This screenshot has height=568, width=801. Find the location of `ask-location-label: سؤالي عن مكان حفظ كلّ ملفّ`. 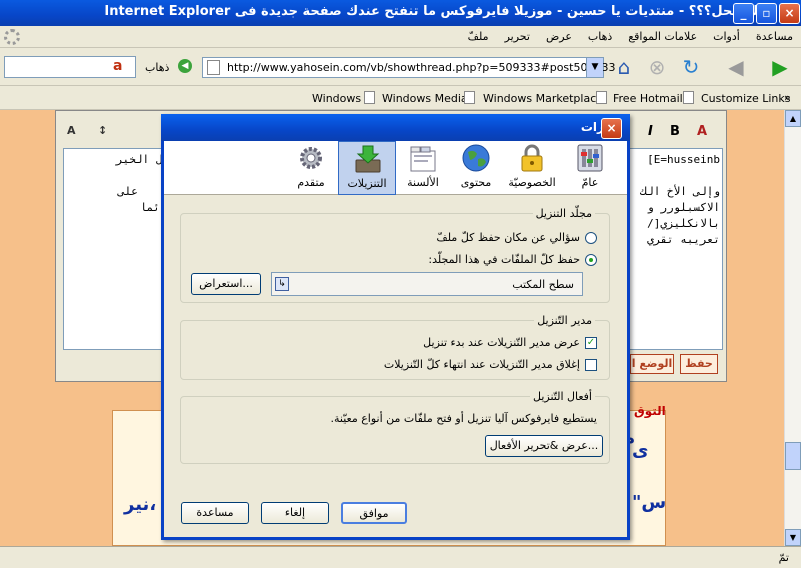

ask-location-label: سؤالي عن مكان حفظ كلّ ملفّ is located at coordinates (508, 237).